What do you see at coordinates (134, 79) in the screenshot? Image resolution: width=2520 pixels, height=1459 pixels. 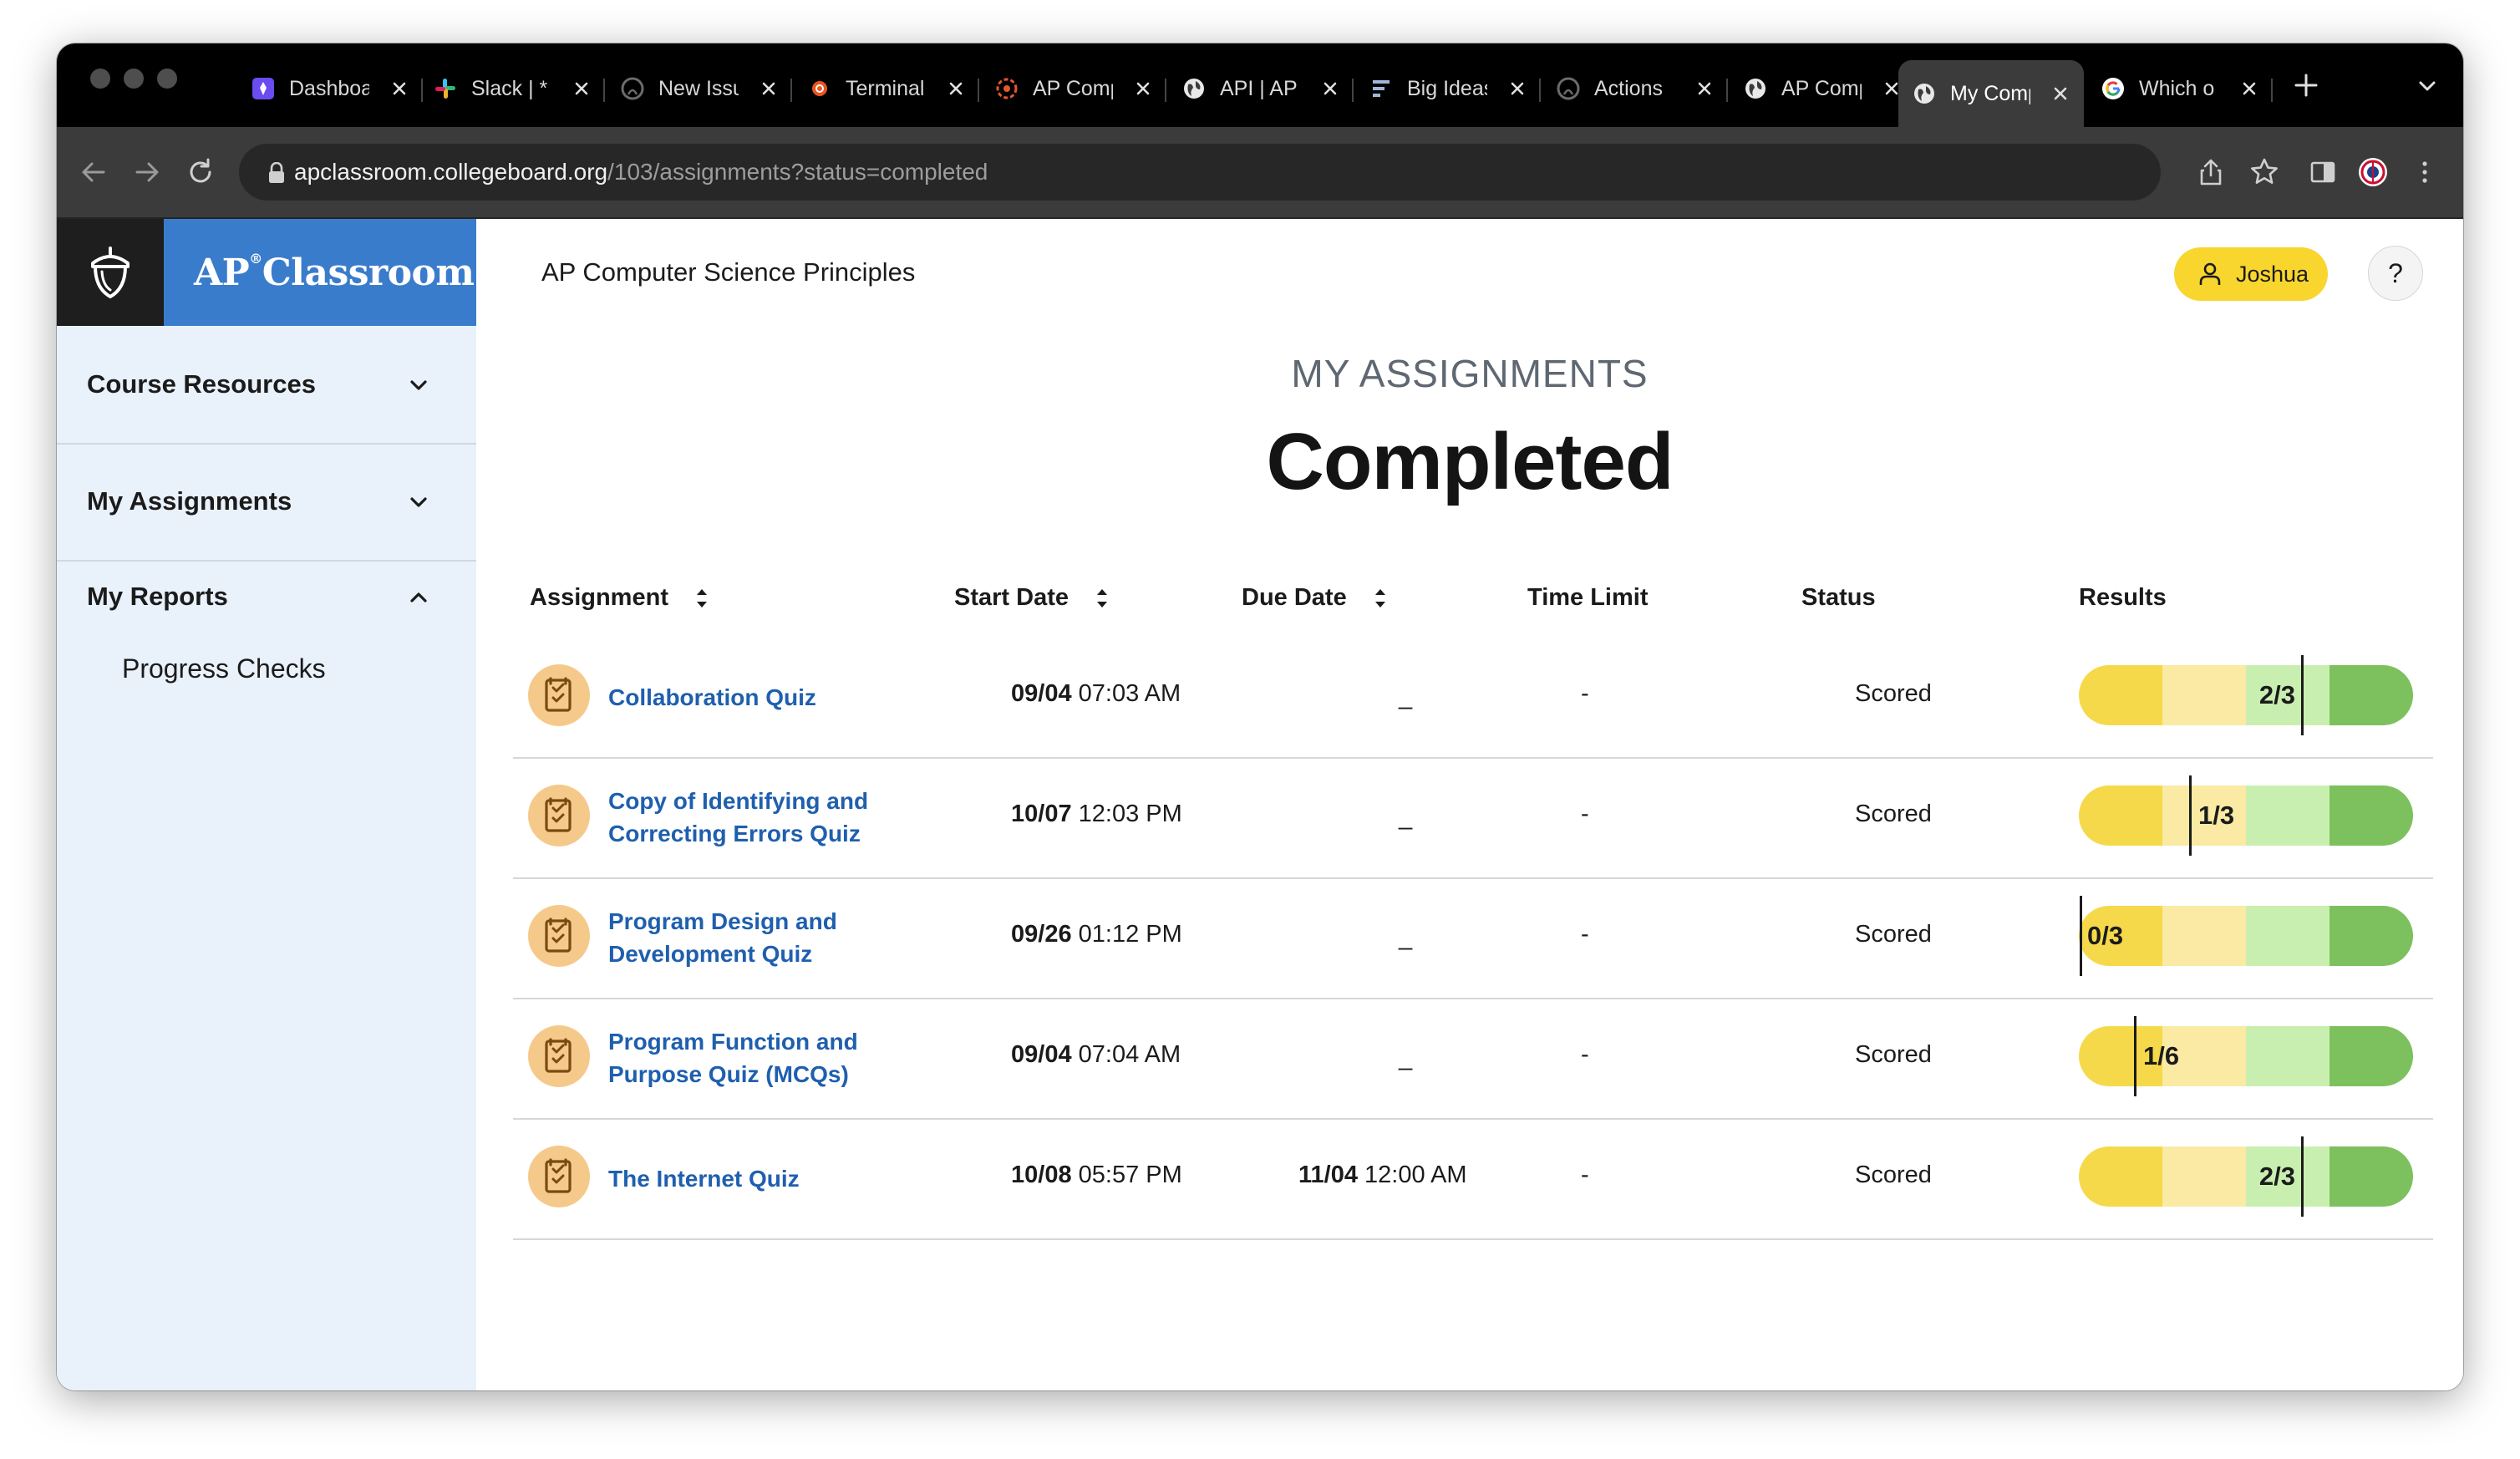 I see `minimize-window-button` at bounding box center [134, 79].